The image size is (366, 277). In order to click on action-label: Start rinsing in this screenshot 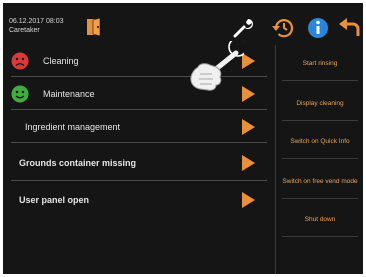, I will do `click(320, 63)`.